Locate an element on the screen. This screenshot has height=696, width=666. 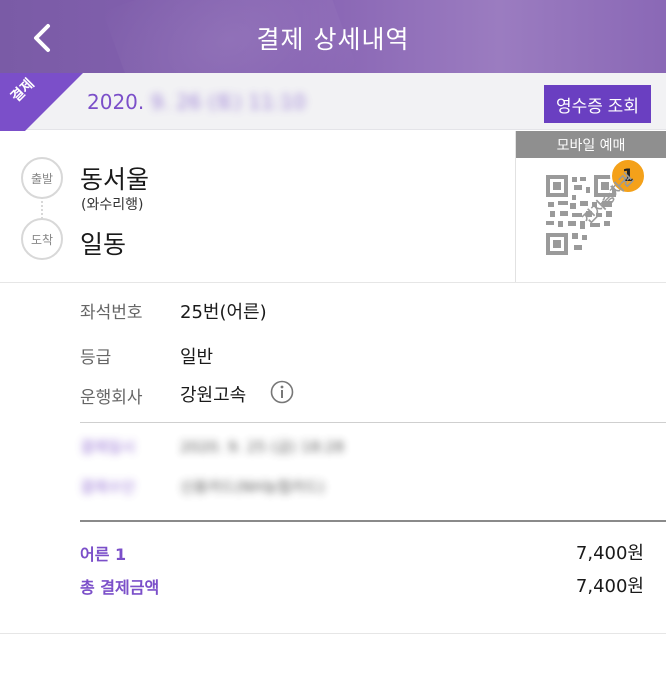
adult-fare-amount: 7,400원 is located at coordinates (609, 553).